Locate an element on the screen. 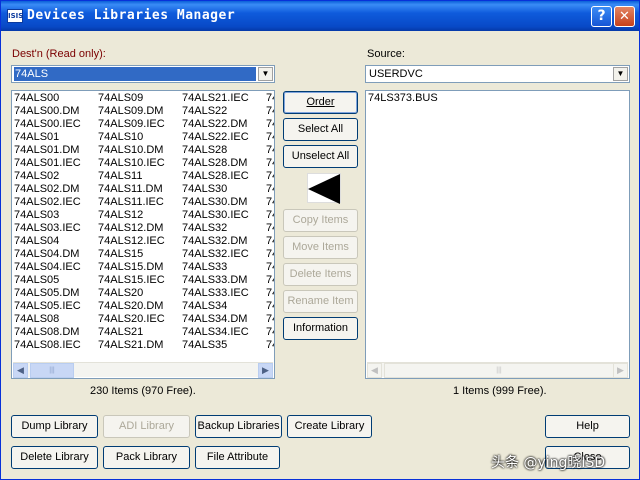 This screenshot has height=480, width=640. delete-items-button: Delete Items is located at coordinates (320, 274).